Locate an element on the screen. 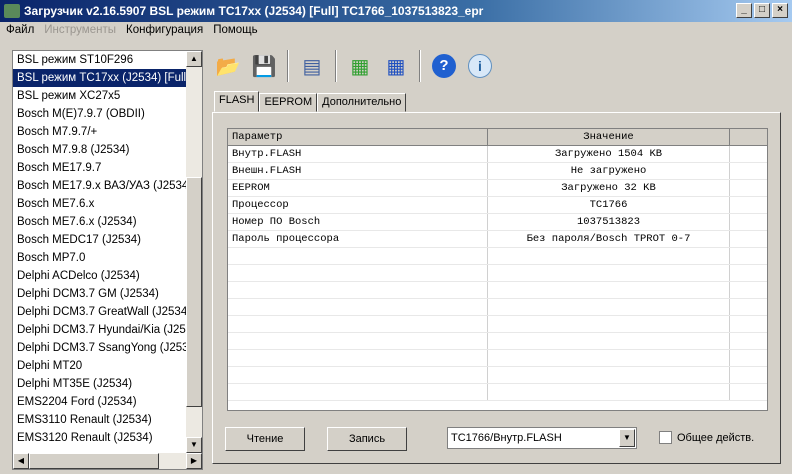 The height and width of the screenshot is (474, 792). grid-header: Параметр Значение is located at coordinates (497, 137).